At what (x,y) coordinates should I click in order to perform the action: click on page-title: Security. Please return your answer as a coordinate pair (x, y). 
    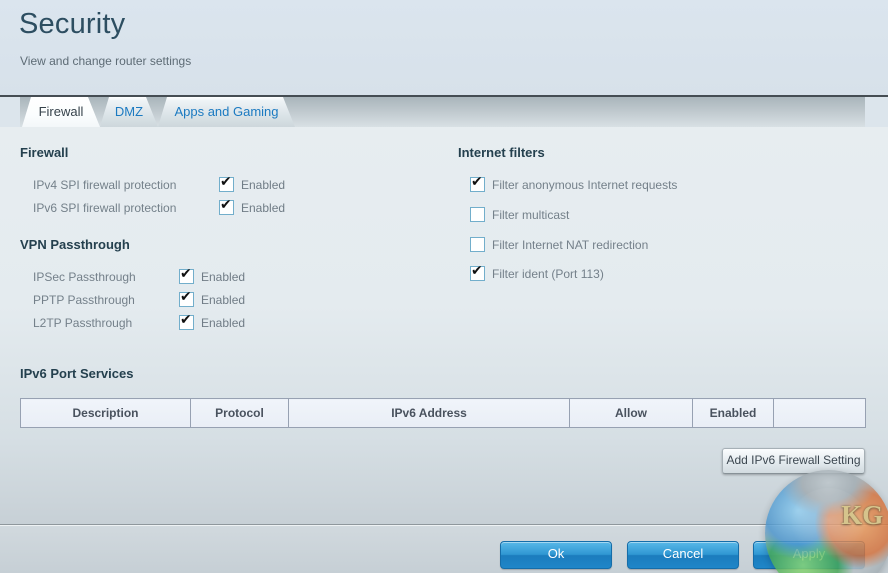
    Looking at the image, I should click on (72, 24).